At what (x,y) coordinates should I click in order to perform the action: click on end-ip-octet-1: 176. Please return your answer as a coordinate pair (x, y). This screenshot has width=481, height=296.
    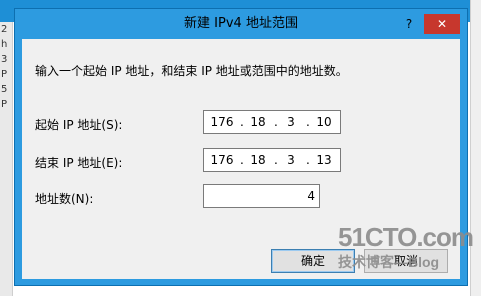
    Looking at the image, I should click on (222, 160).